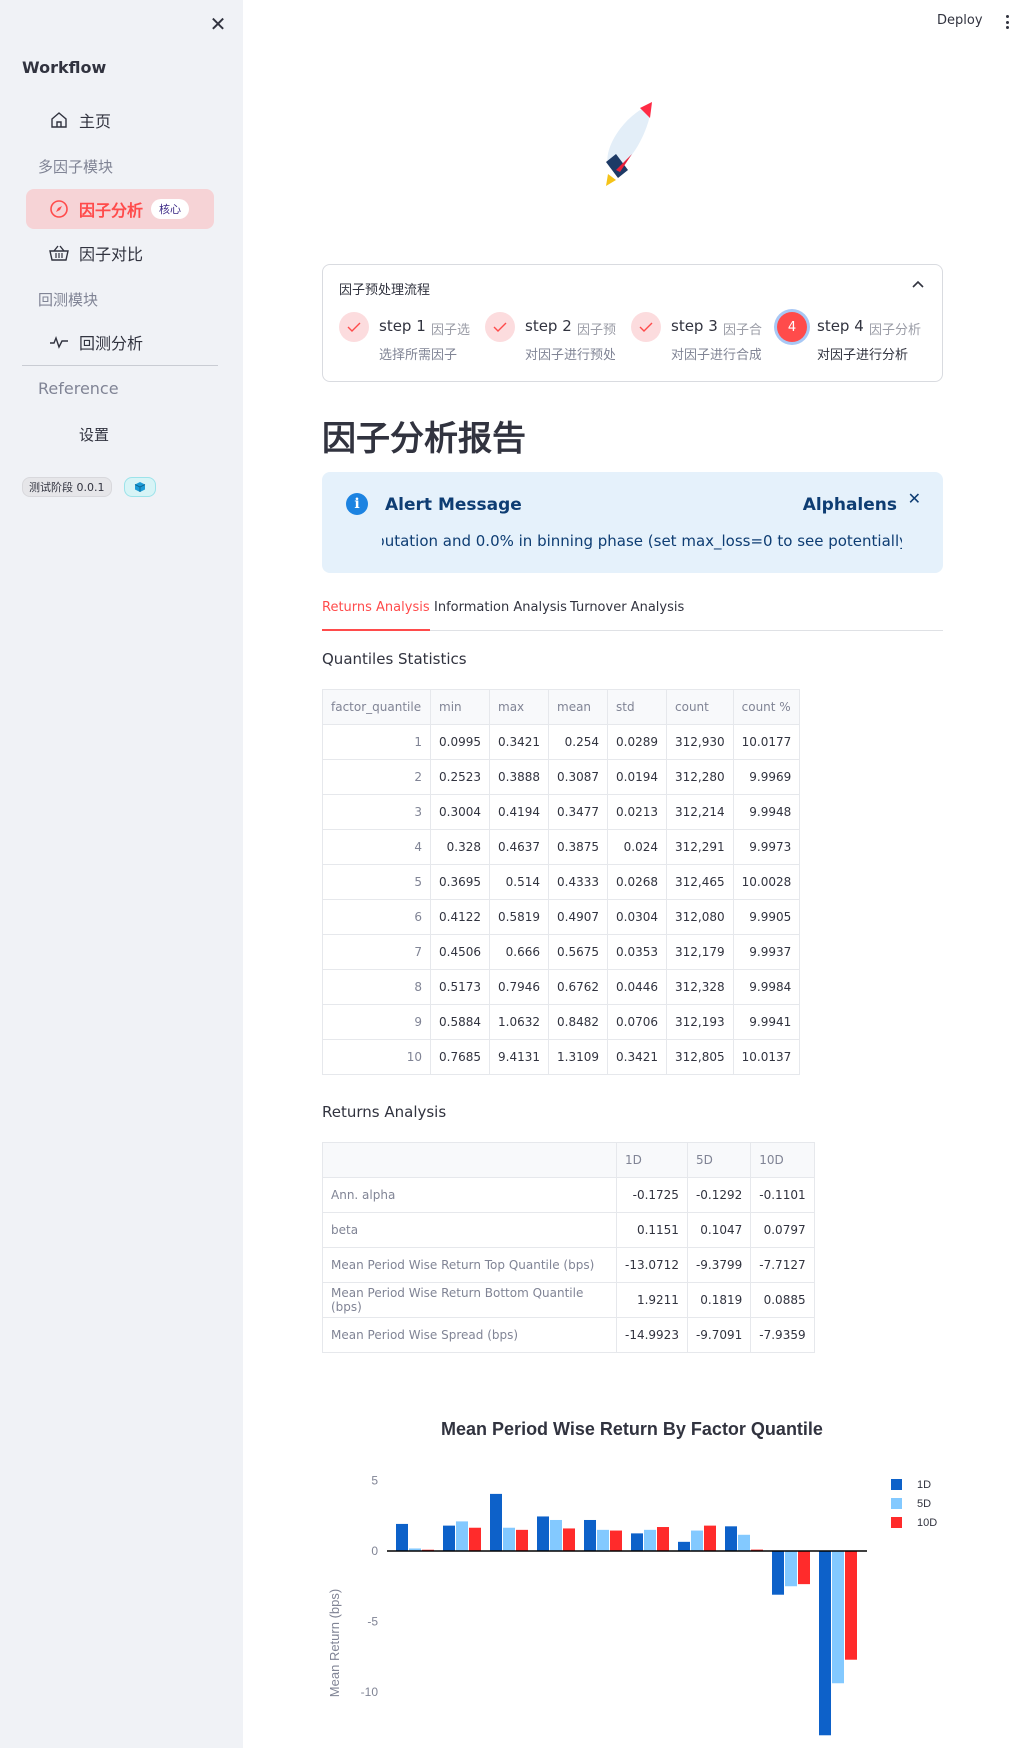 The height and width of the screenshot is (1748, 1023). I want to click on table-cell: 9.9969, so click(766, 777).